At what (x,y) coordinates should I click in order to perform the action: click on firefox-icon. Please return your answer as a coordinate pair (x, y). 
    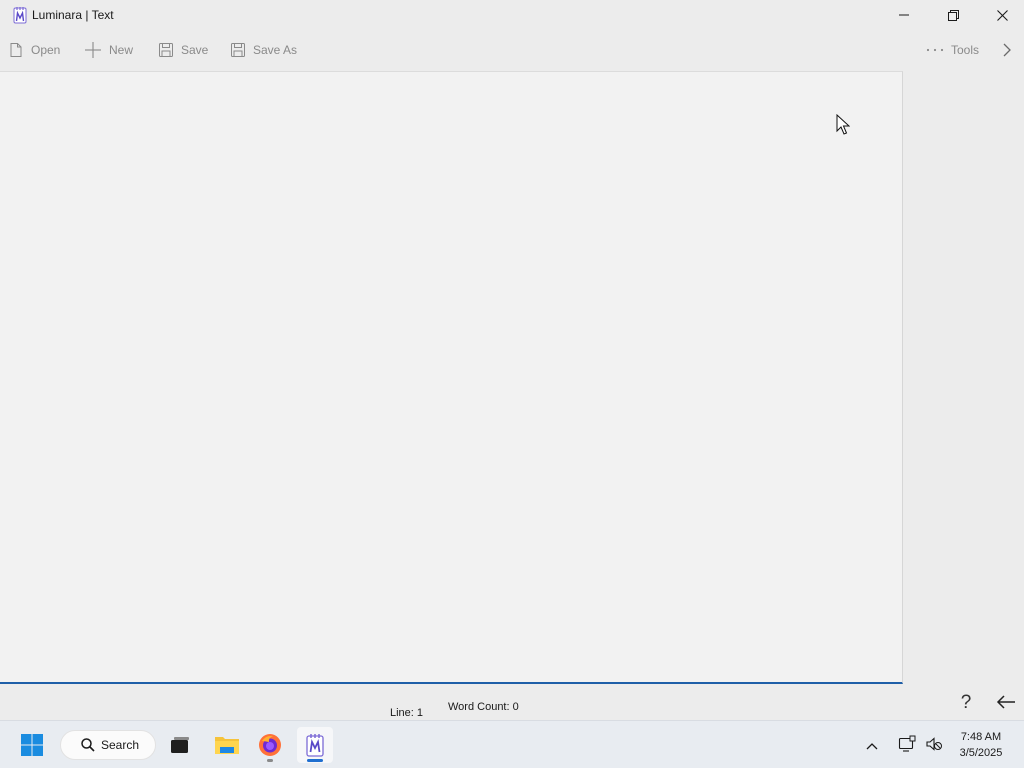
    Looking at the image, I should click on (270, 745).